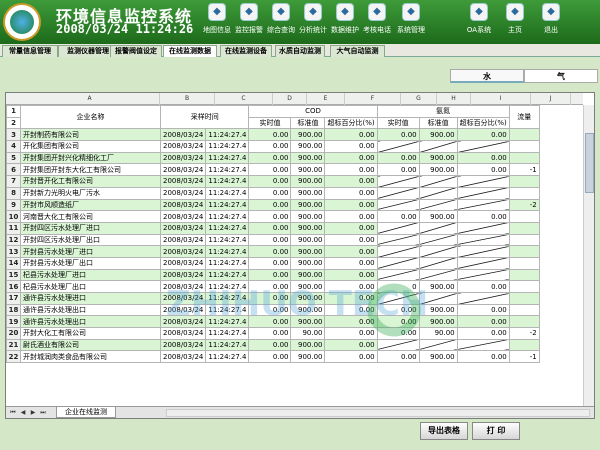  Describe the element at coordinates (136, 51) in the screenshot. I see `nav-tab-2: 报警阀值设定` at that location.